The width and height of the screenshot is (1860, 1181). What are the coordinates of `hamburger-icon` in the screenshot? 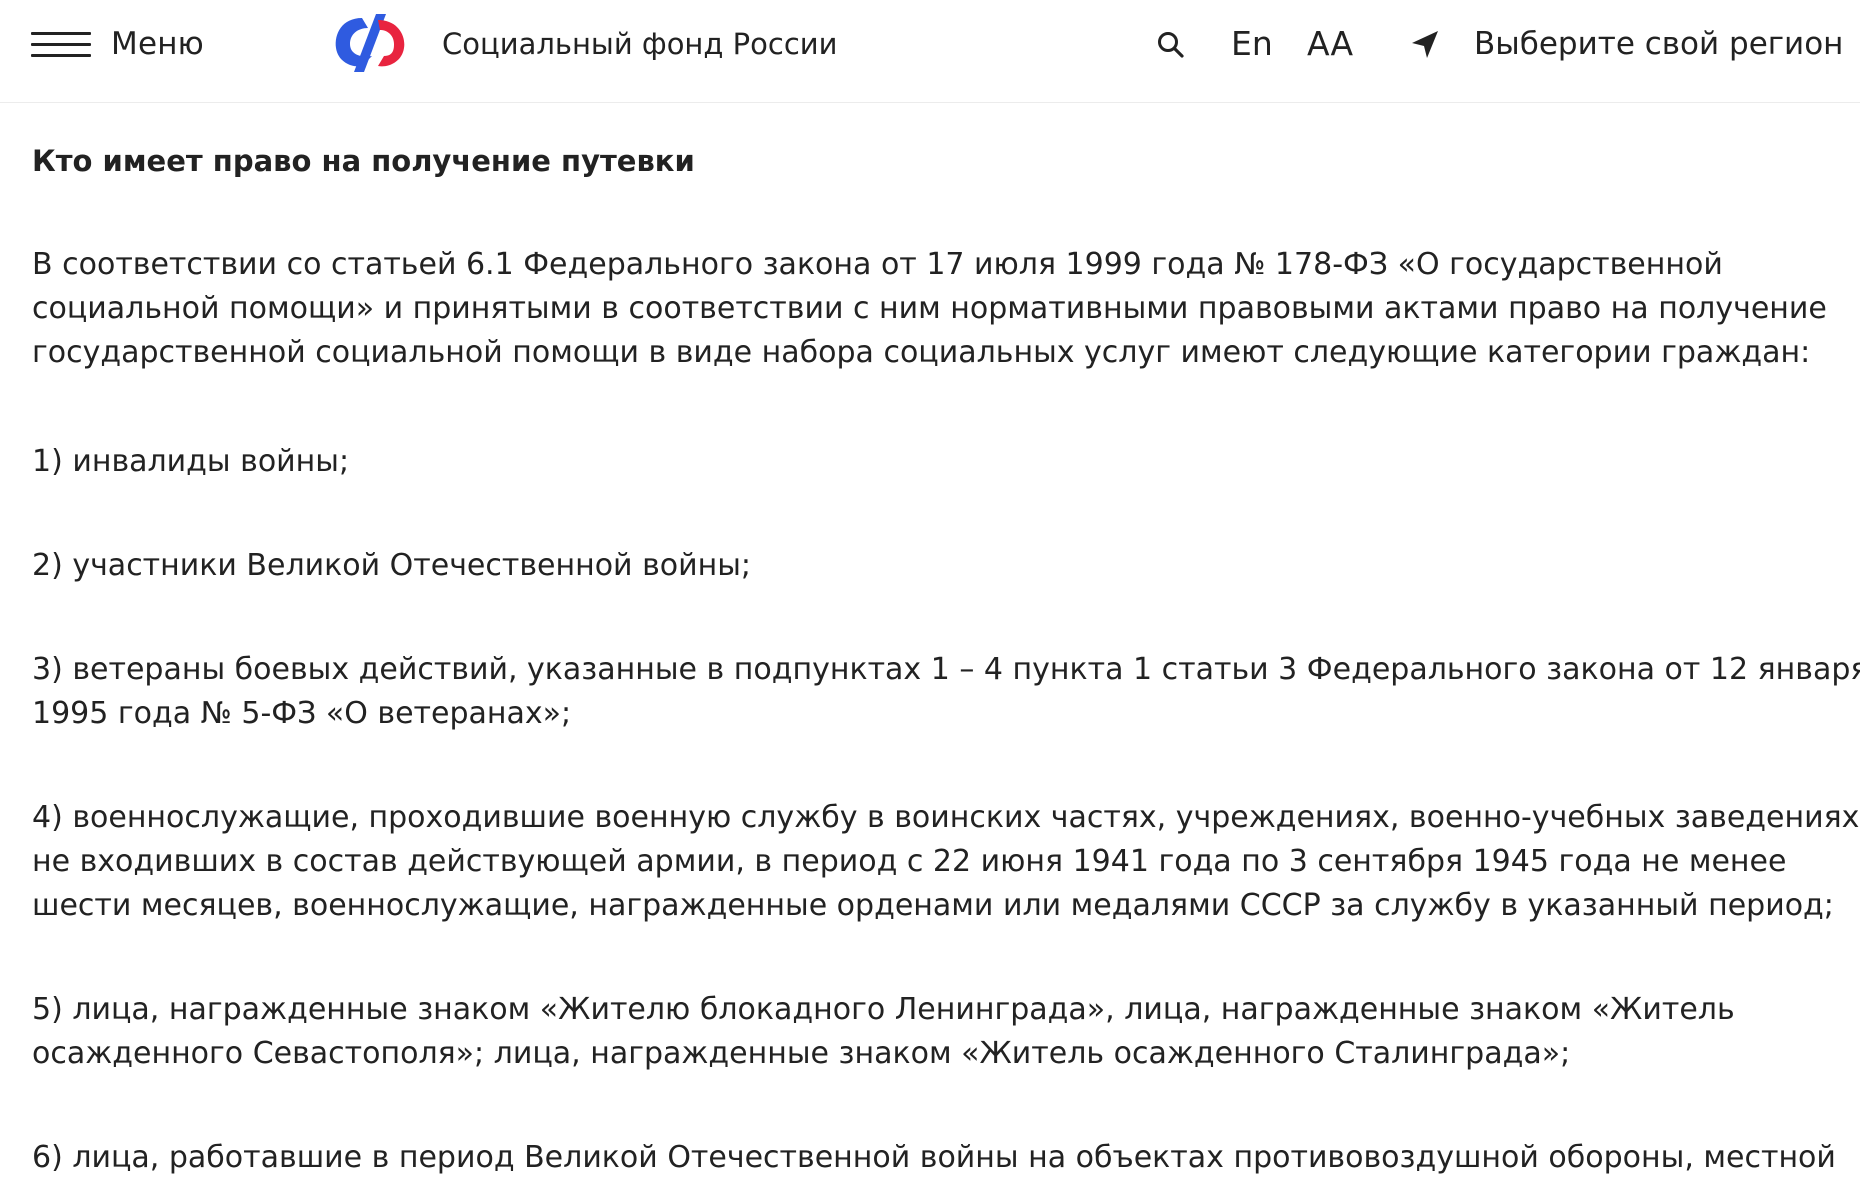 It's located at (61, 44).